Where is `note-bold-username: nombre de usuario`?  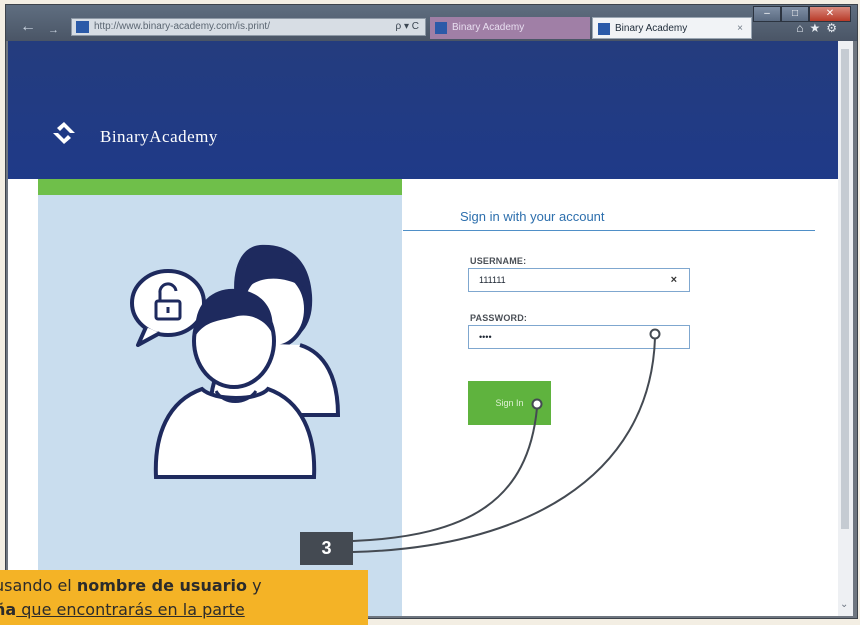
note-bold-username: nombre de usuario is located at coordinates (161, 585).